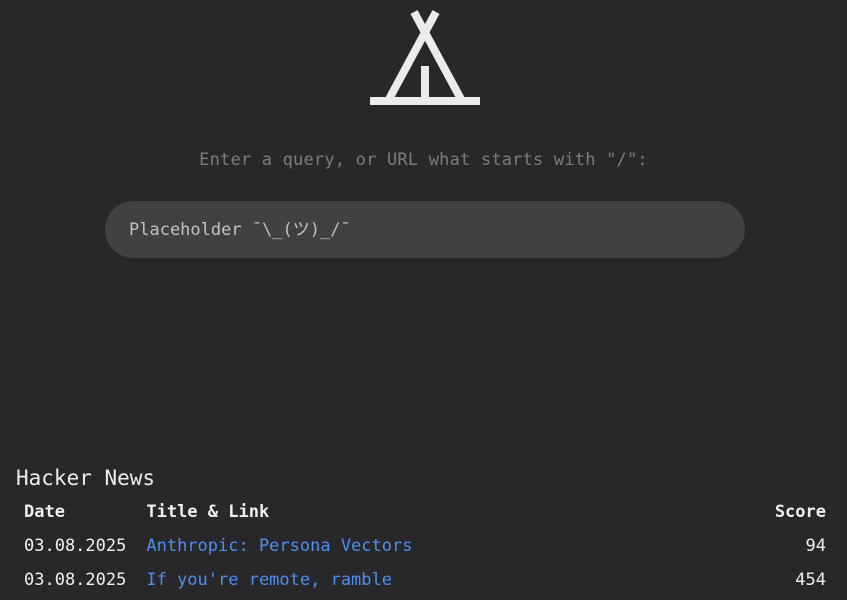  What do you see at coordinates (425, 581) in the screenshot?
I see `table-row: 03.08.2025 If you're remote, ramble 454` at bounding box center [425, 581].